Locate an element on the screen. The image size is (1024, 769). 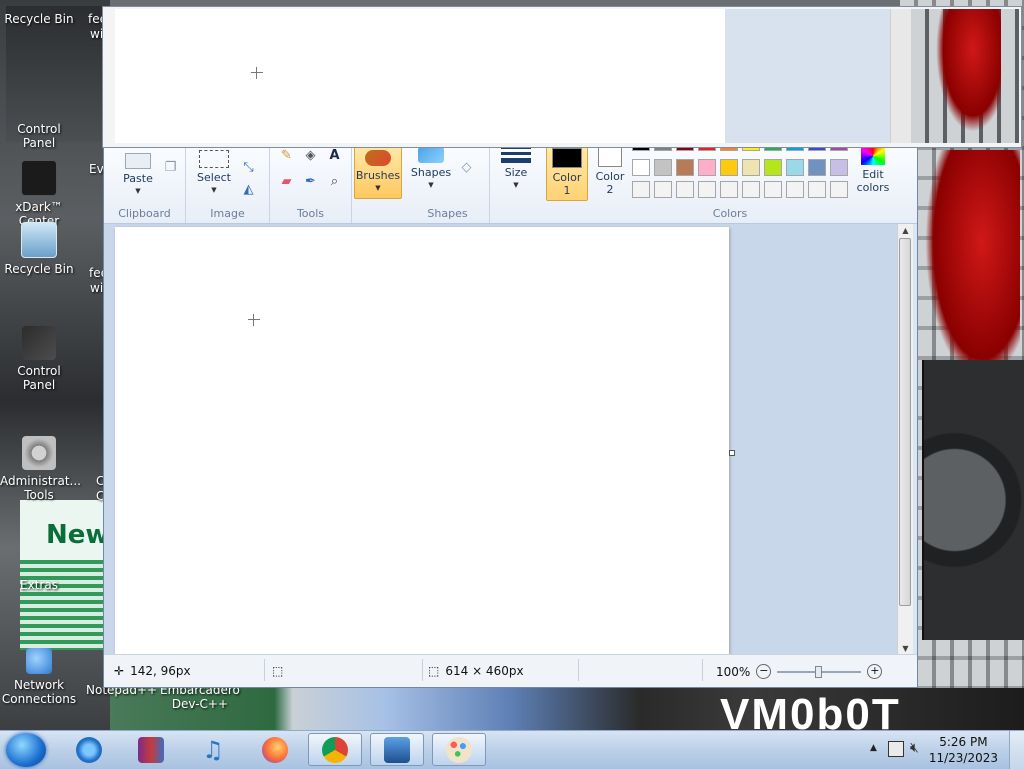
system-tray: ▲ 🔇︎ 5:26 PM 11/23/2023 is located at coordinates (944, 750).